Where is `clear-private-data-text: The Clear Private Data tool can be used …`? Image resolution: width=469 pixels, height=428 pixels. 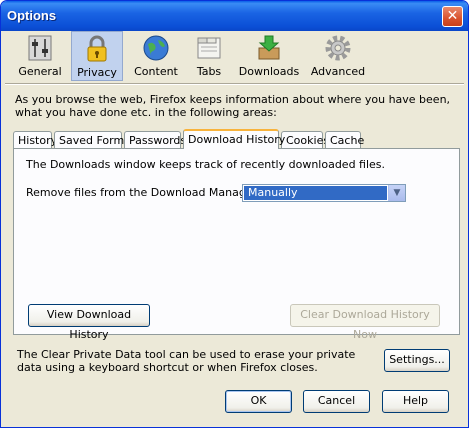
clear-private-data-text: The Clear Private Data tool can be used … is located at coordinates (186, 361).